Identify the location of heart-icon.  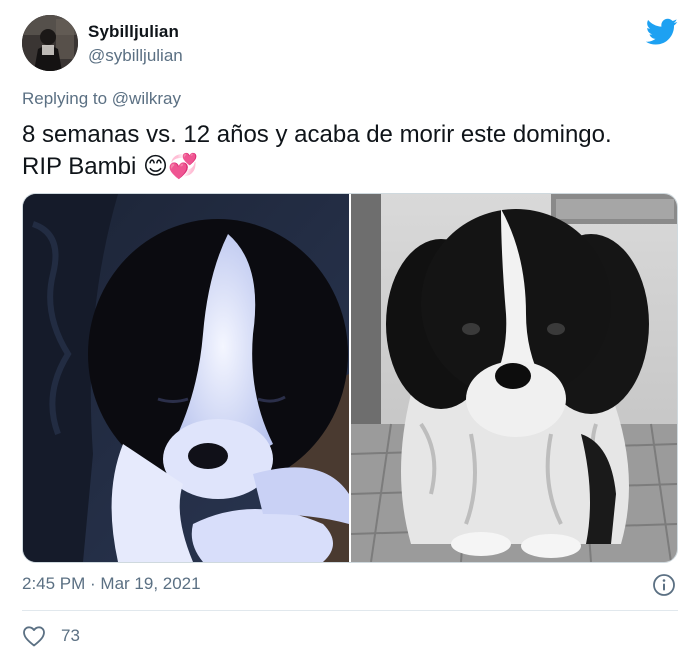
(34, 636).